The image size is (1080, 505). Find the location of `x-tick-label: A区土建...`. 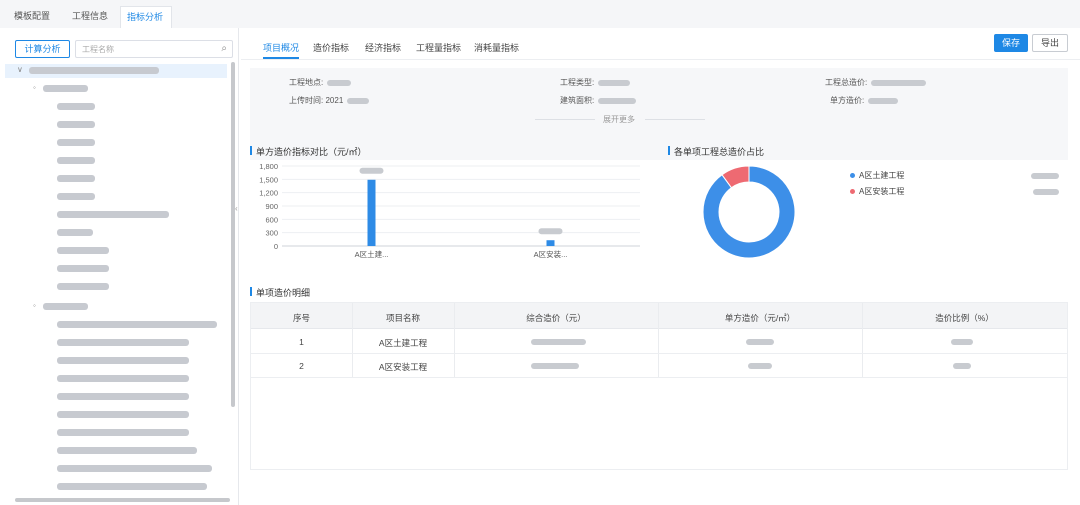

x-tick-label: A区土建... is located at coordinates (372, 254).